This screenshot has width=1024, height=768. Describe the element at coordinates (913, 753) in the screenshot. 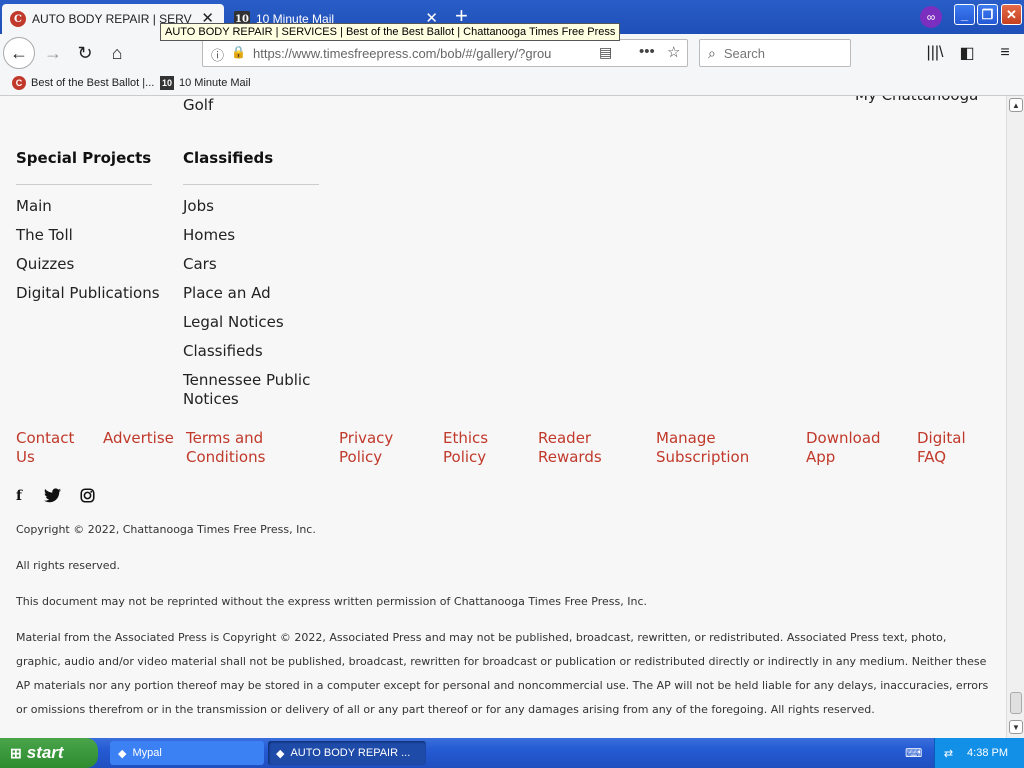

I see `keyboard-icon: ⌨` at that location.